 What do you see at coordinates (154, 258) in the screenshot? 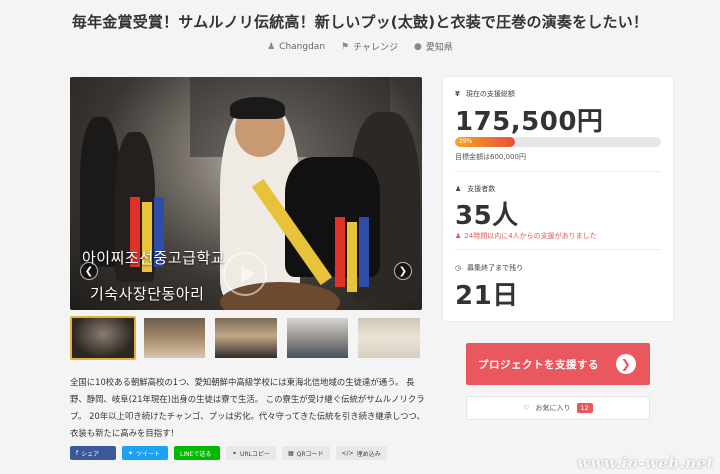
I see `hero-caption-line1: 아이찌조선중고급학교` at bounding box center [154, 258].